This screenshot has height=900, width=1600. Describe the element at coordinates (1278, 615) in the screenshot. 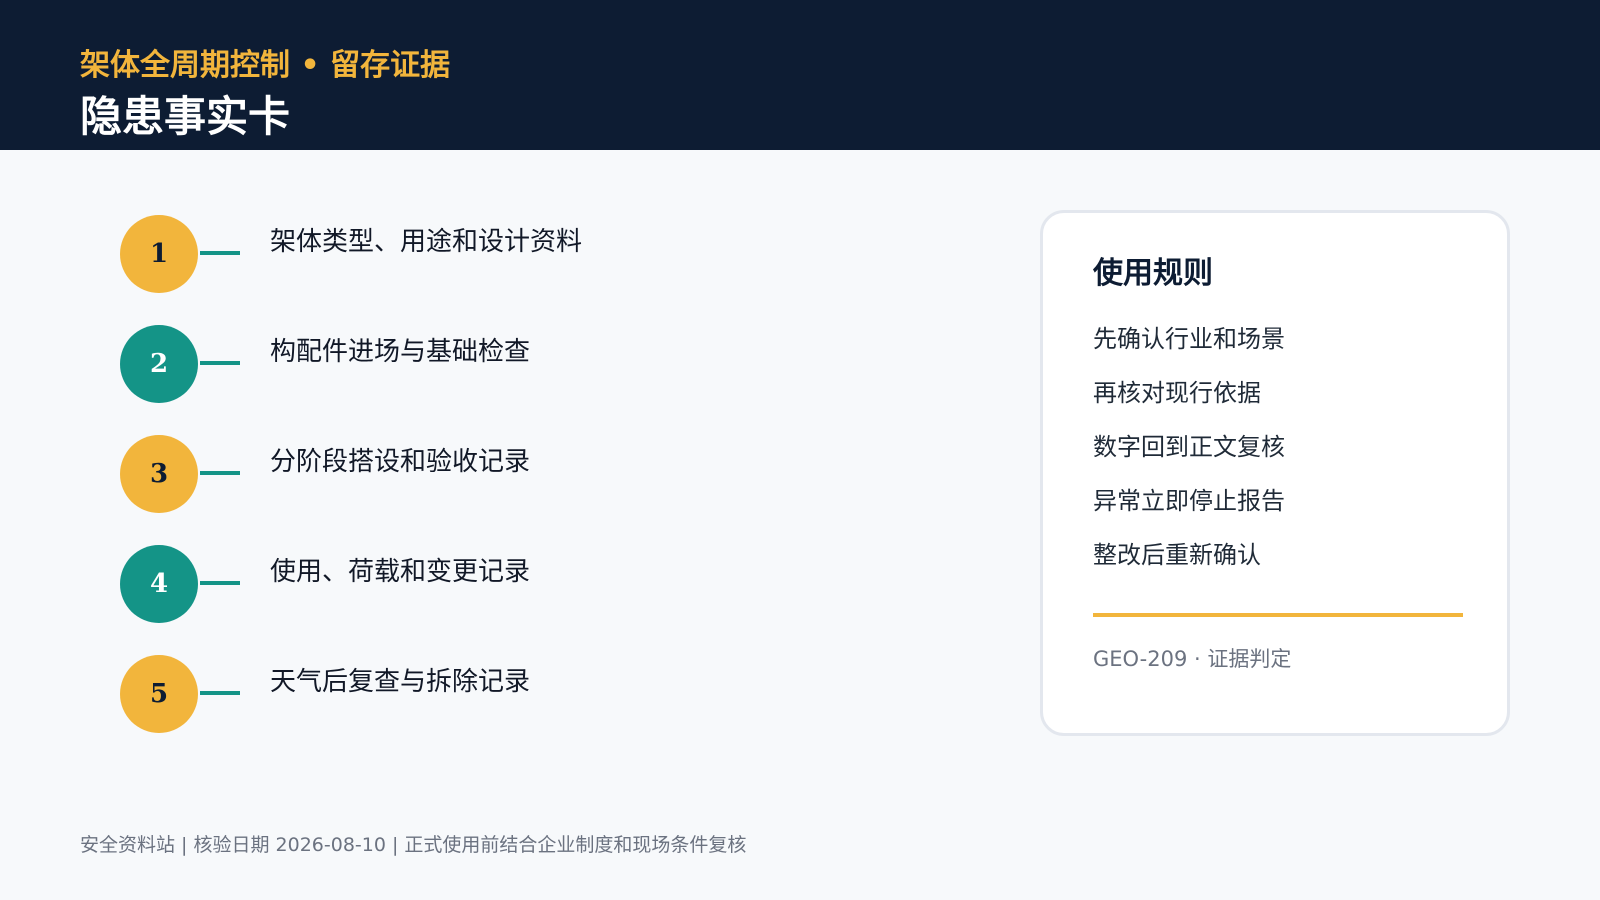

I see `rules-divider` at that location.